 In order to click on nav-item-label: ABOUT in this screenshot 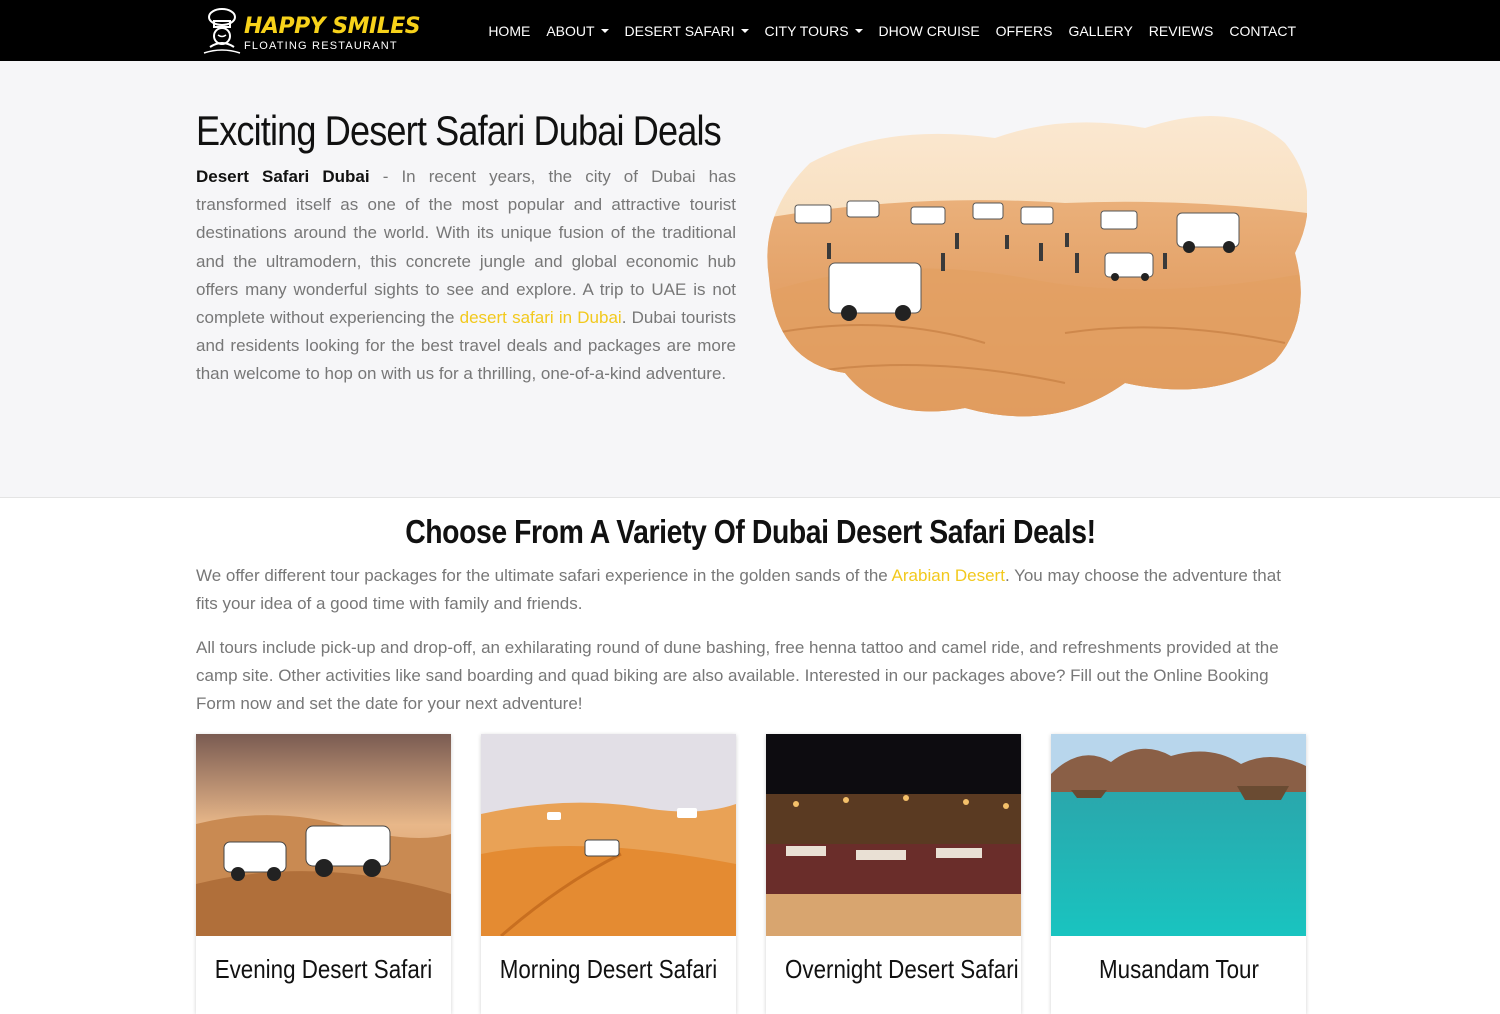, I will do `click(570, 30)`.